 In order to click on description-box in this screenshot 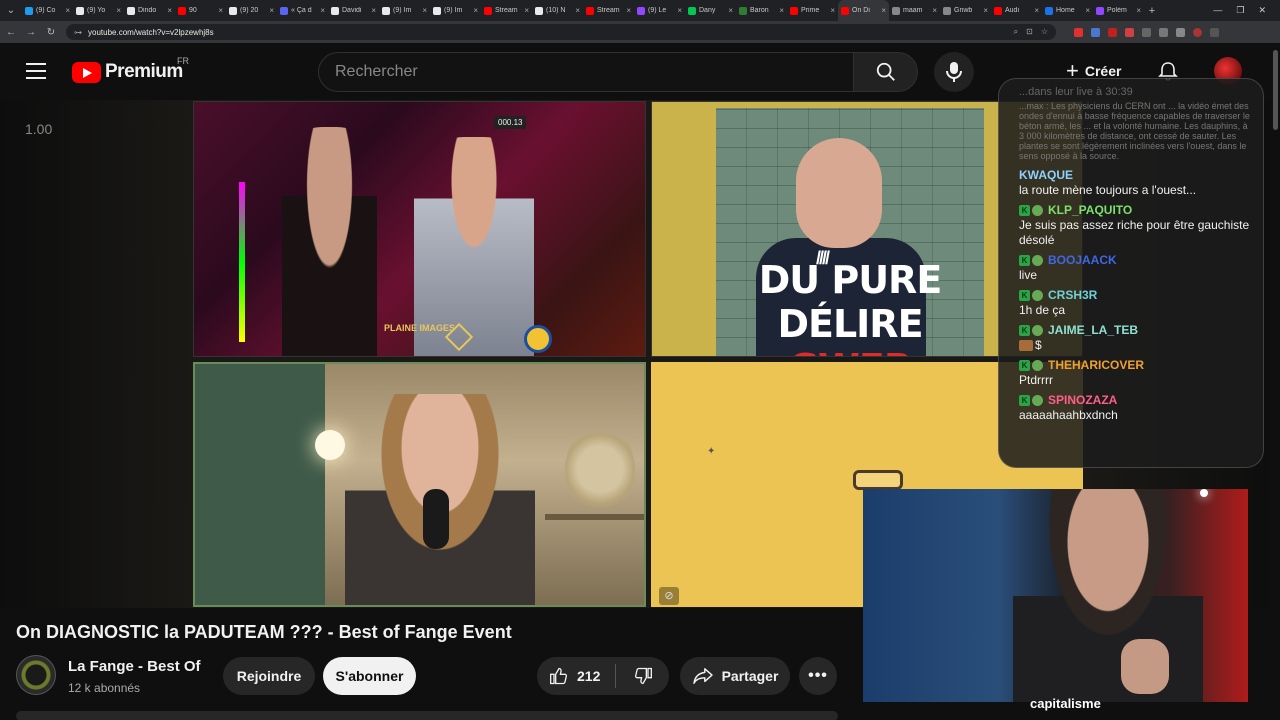, I will do `click(427, 715)`.